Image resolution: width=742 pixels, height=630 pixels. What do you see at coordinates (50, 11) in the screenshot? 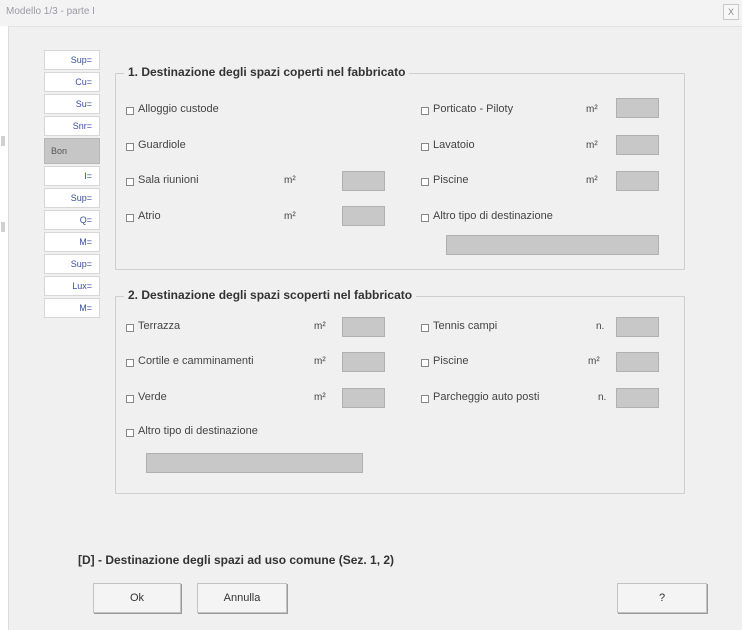
I see `window-title: Modello 1/3 - parte I` at bounding box center [50, 11].